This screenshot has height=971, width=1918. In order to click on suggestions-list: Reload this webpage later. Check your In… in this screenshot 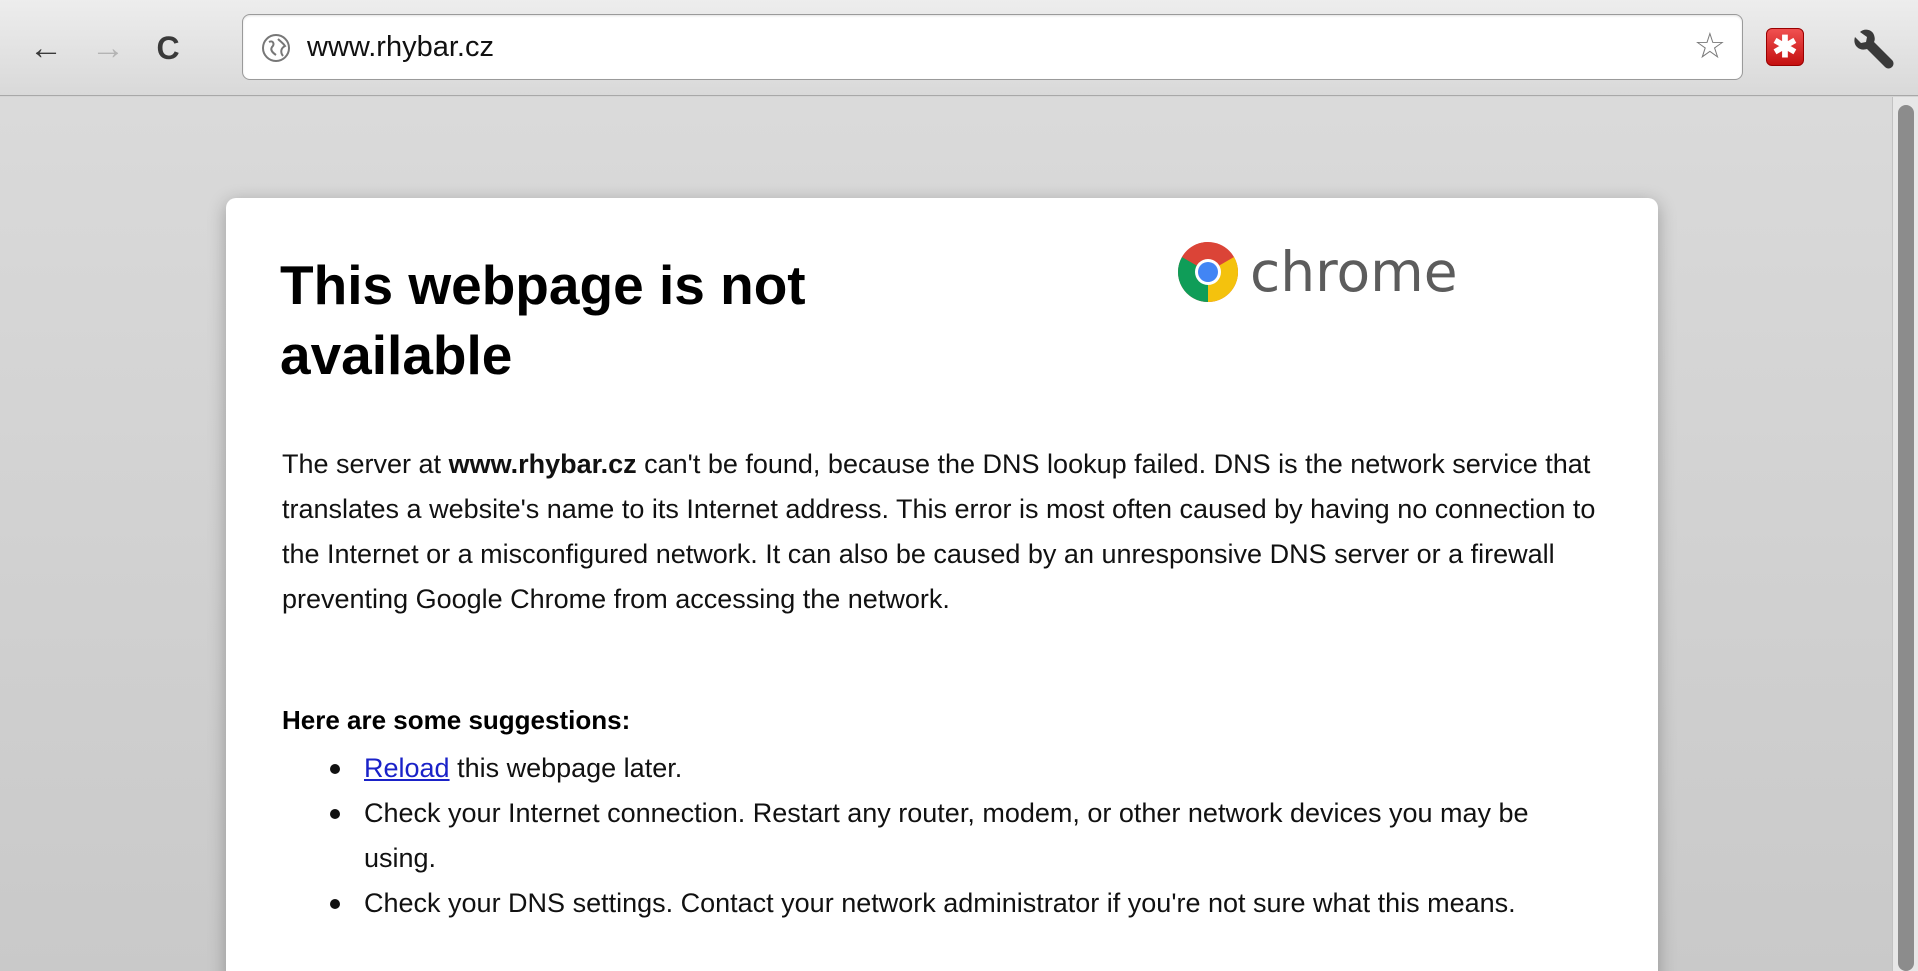, I will do `click(953, 836)`.